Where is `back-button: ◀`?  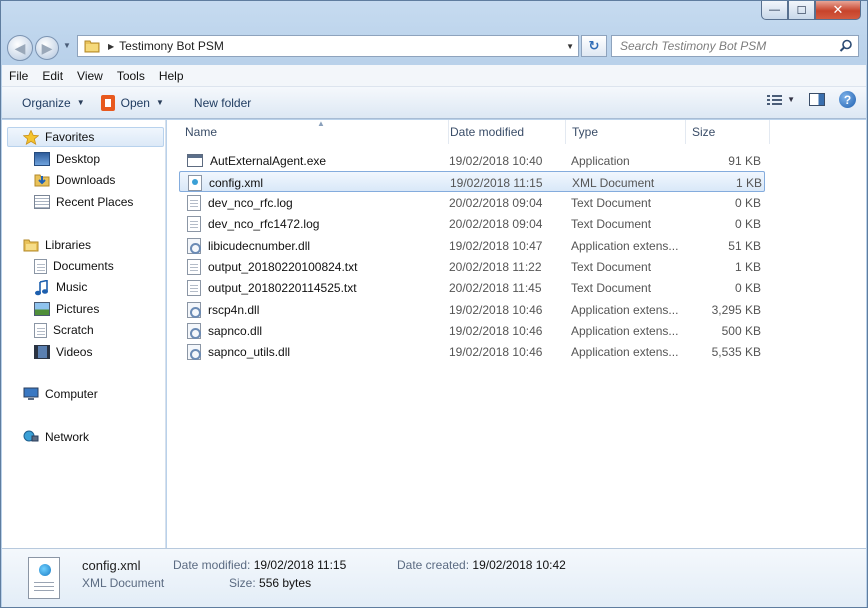 back-button: ◀ is located at coordinates (20, 48).